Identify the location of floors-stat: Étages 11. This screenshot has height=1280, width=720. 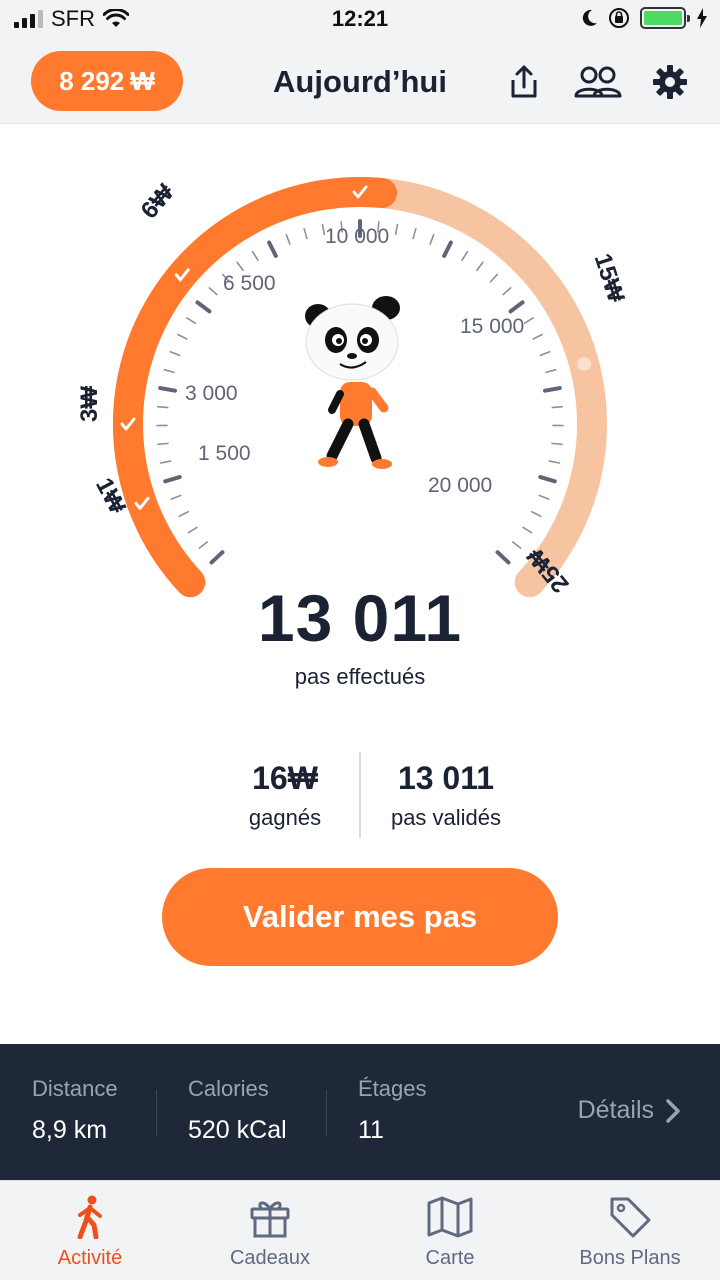
(392, 1110).